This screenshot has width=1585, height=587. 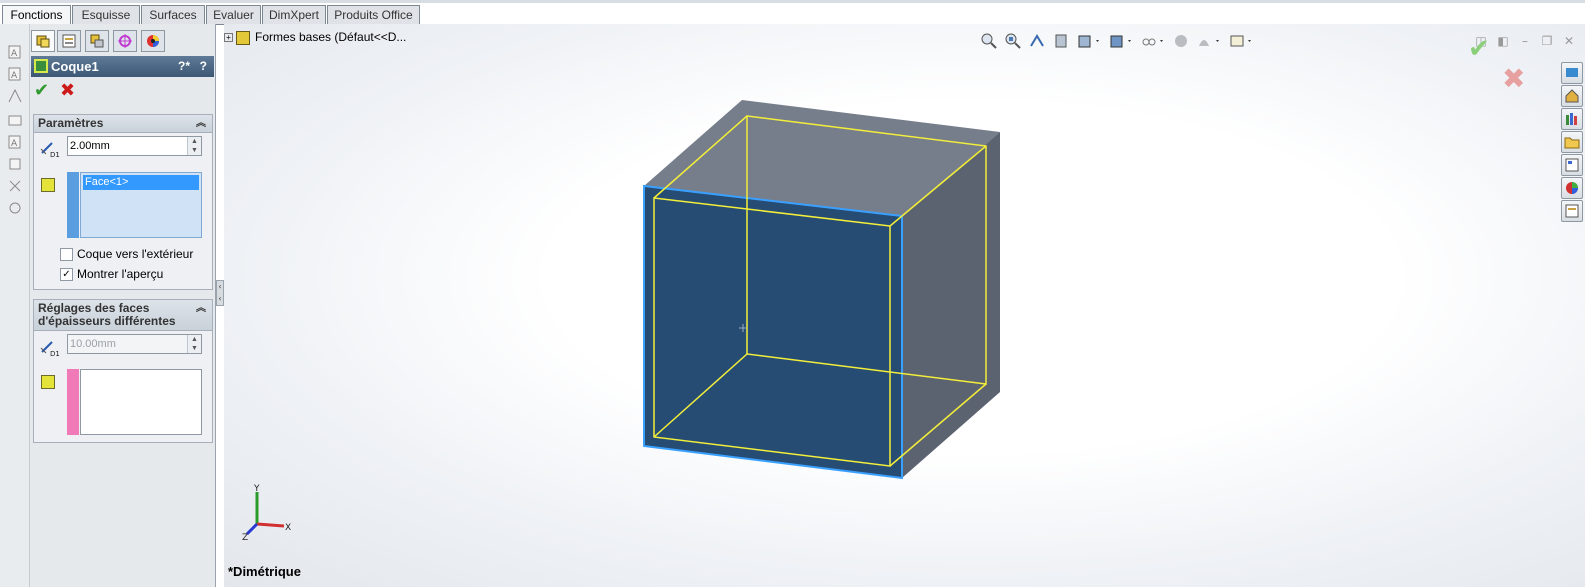 What do you see at coordinates (90, 146) in the screenshot?
I see `thickness-value: 2.00mm` at bounding box center [90, 146].